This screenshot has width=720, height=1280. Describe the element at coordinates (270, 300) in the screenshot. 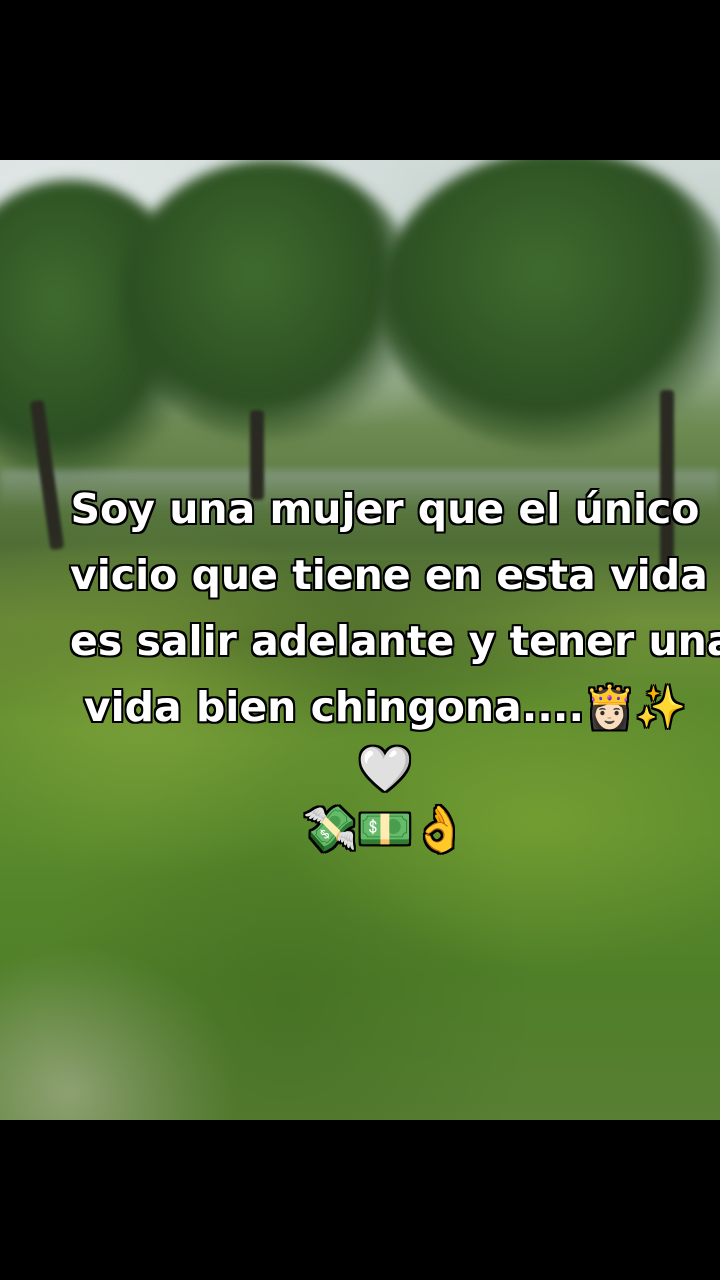

I see `tree-canopy-center` at that location.